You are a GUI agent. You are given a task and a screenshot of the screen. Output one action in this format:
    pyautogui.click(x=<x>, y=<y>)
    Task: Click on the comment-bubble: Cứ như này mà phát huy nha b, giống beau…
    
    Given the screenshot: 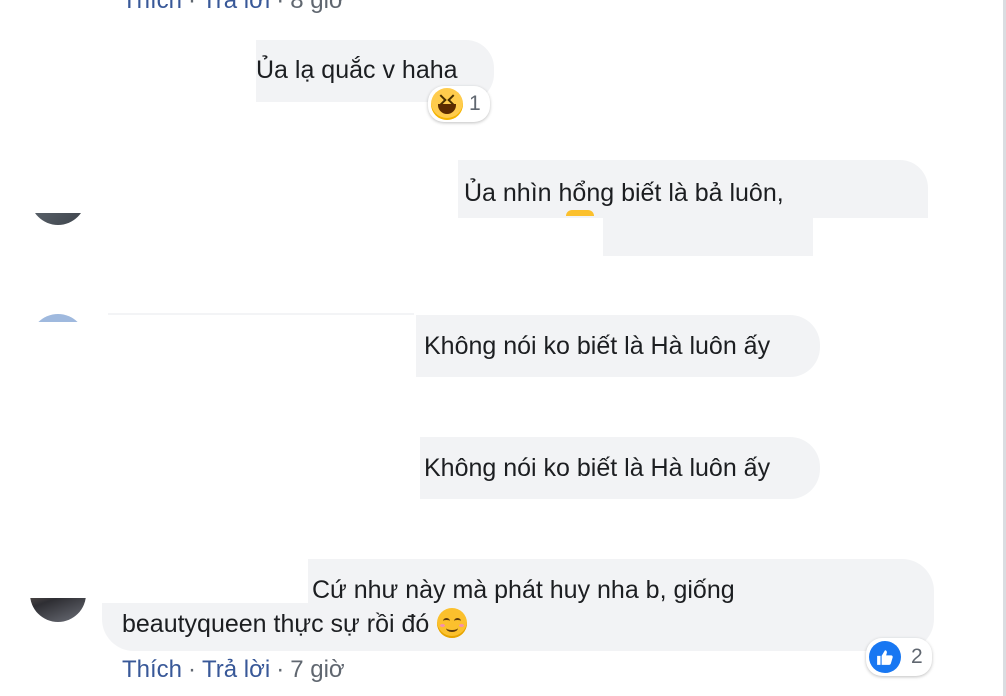 What is the action you would take?
    pyautogui.click(x=518, y=605)
    